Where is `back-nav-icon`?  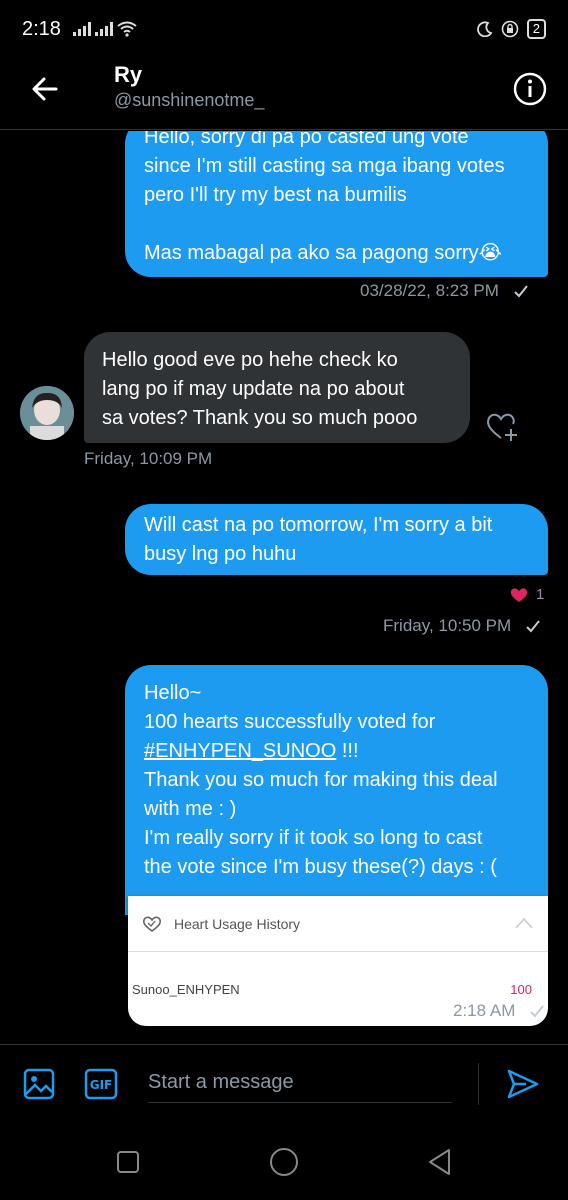 back-nav-icon is located at coordinates (440, 1162).